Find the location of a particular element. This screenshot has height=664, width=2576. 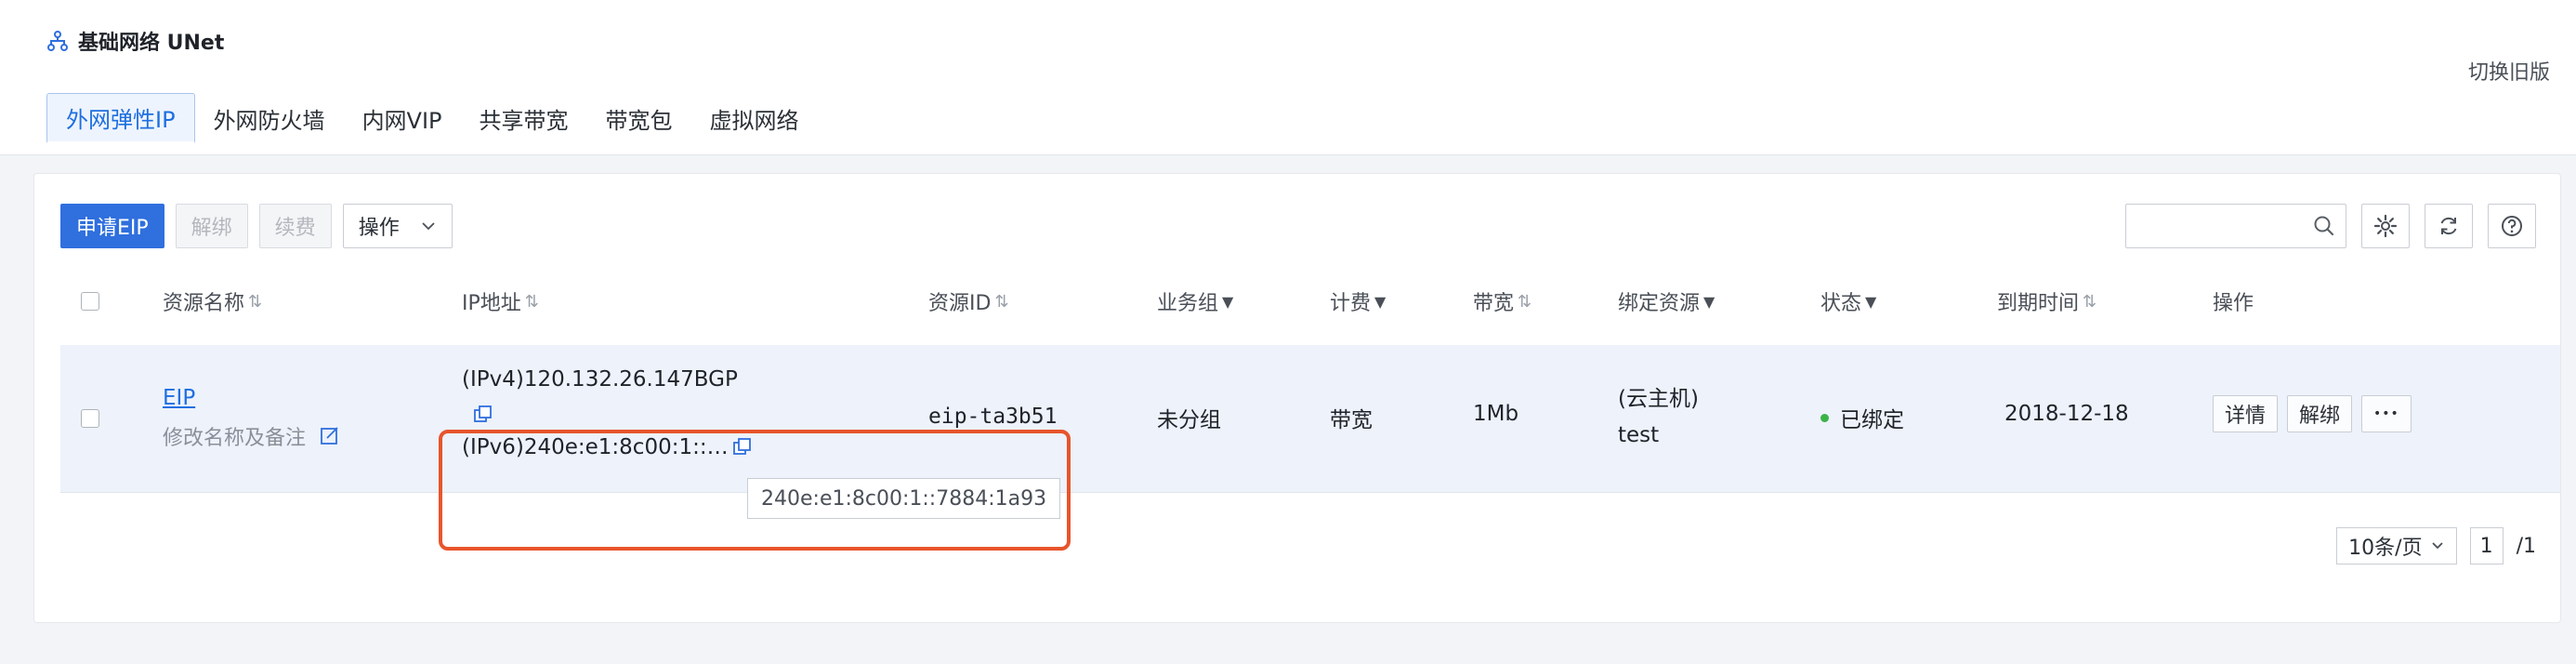

brand: 基础网络 UNet is located at coordinates (135, 41).